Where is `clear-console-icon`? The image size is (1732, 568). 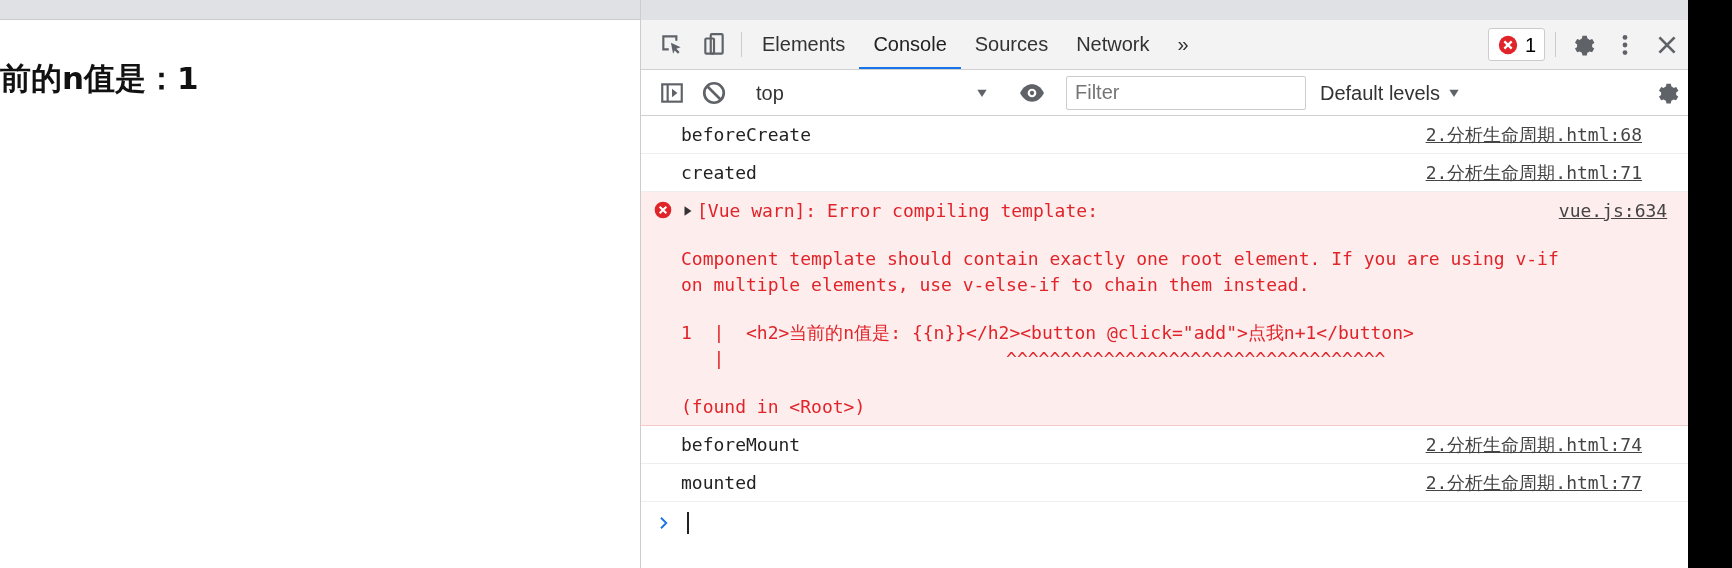
clear-console-icon is located at coordinates (714, 92).